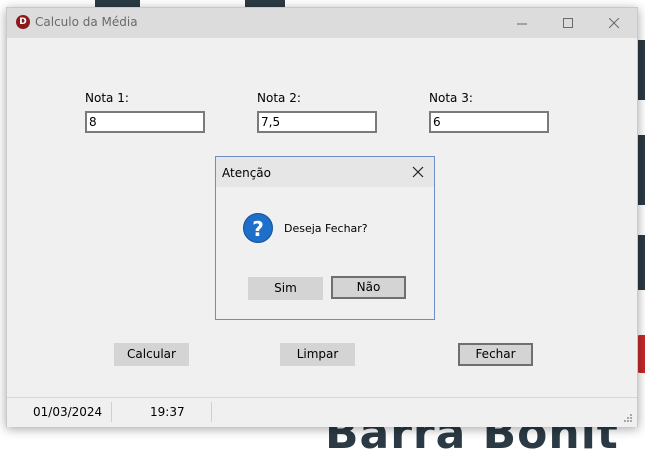  What do you see at coordinates (145, 122) in the screenshot?
I see `nota1-input: 8` at bounding box center [145, 122].